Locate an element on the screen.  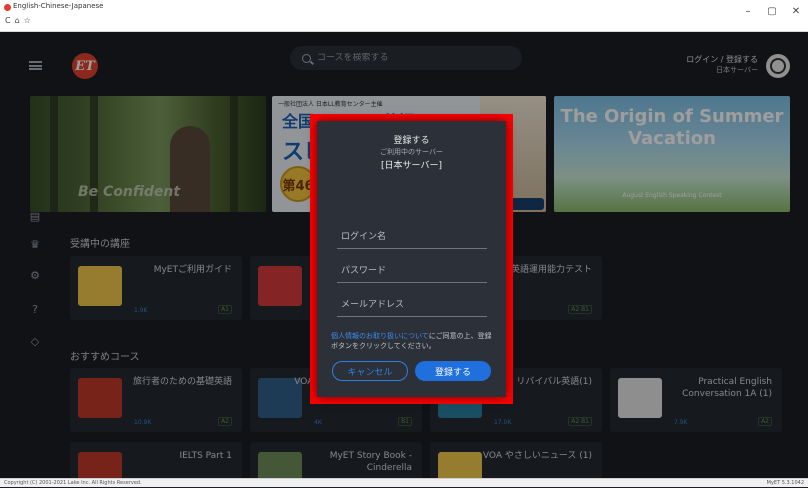
back-icon: C is located at coordinates (8, 21).